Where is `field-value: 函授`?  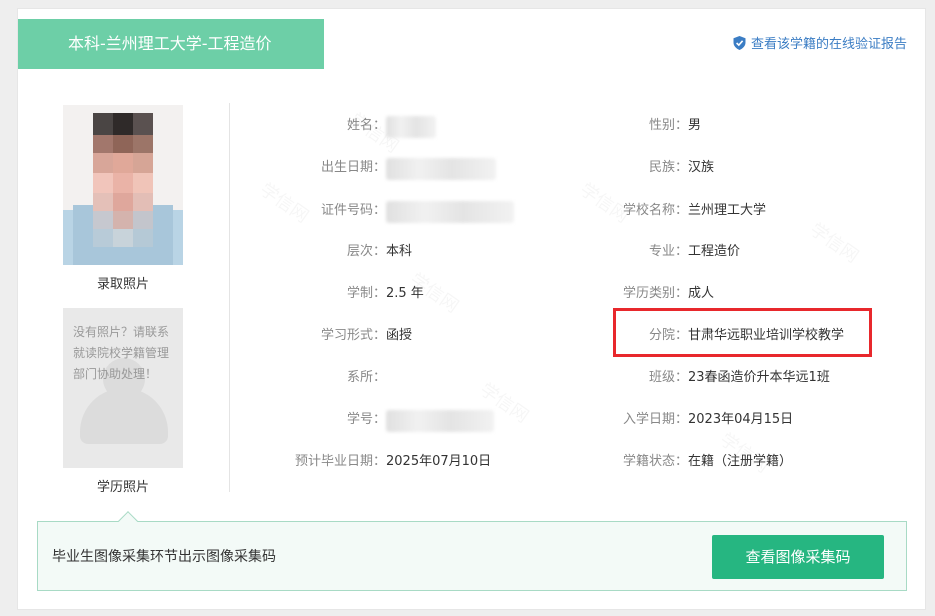
field-value: 函授 is located at coordinates (399, 335).